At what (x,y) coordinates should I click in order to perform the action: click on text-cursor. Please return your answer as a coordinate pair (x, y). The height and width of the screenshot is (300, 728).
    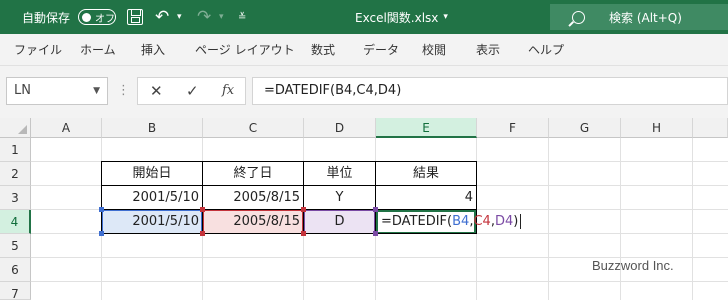
    Looking at the image, I should click on (521, 221).